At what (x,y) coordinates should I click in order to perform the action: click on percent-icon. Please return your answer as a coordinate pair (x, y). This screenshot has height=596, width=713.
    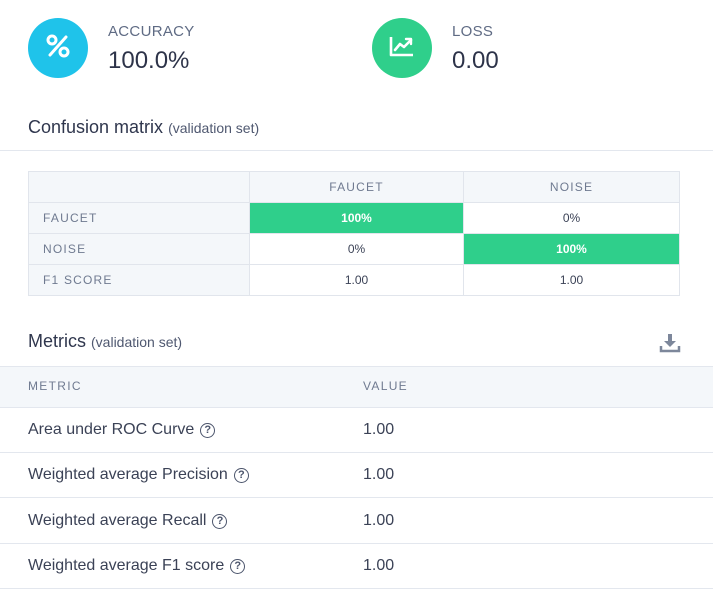
    Looking at the image, I should click on (58, 48).